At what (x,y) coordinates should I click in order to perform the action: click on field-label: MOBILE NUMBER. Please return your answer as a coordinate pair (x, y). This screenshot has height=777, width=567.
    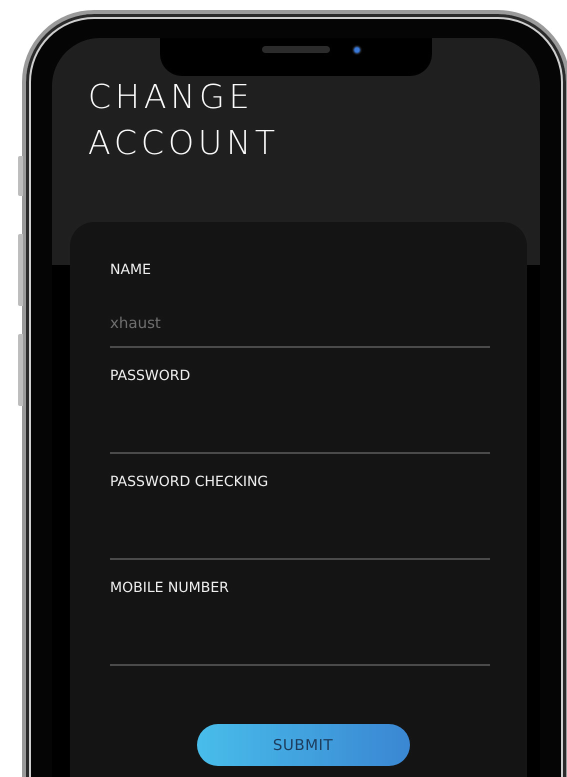
    Looking at the image, I should click on (170, 588).